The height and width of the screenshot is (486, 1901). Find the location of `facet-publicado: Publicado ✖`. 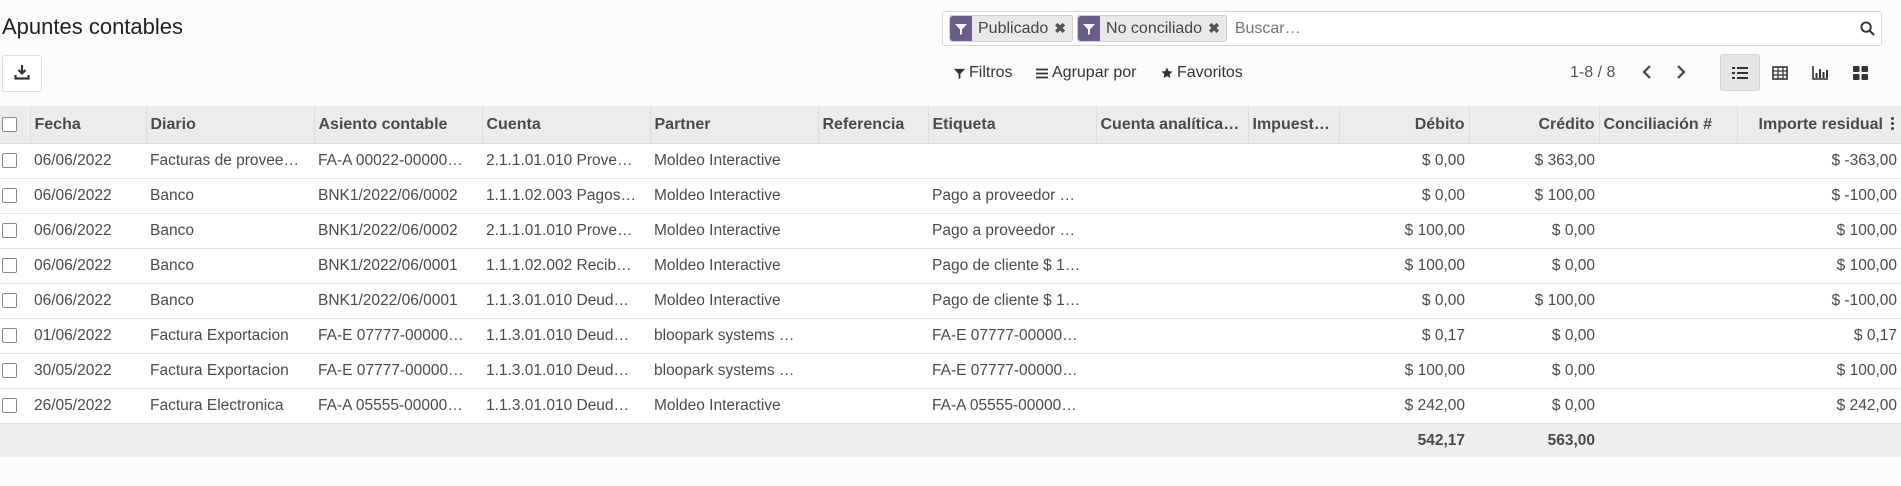

facet-publicado: Publicado ✖ is located at coordinates (1011, 28).